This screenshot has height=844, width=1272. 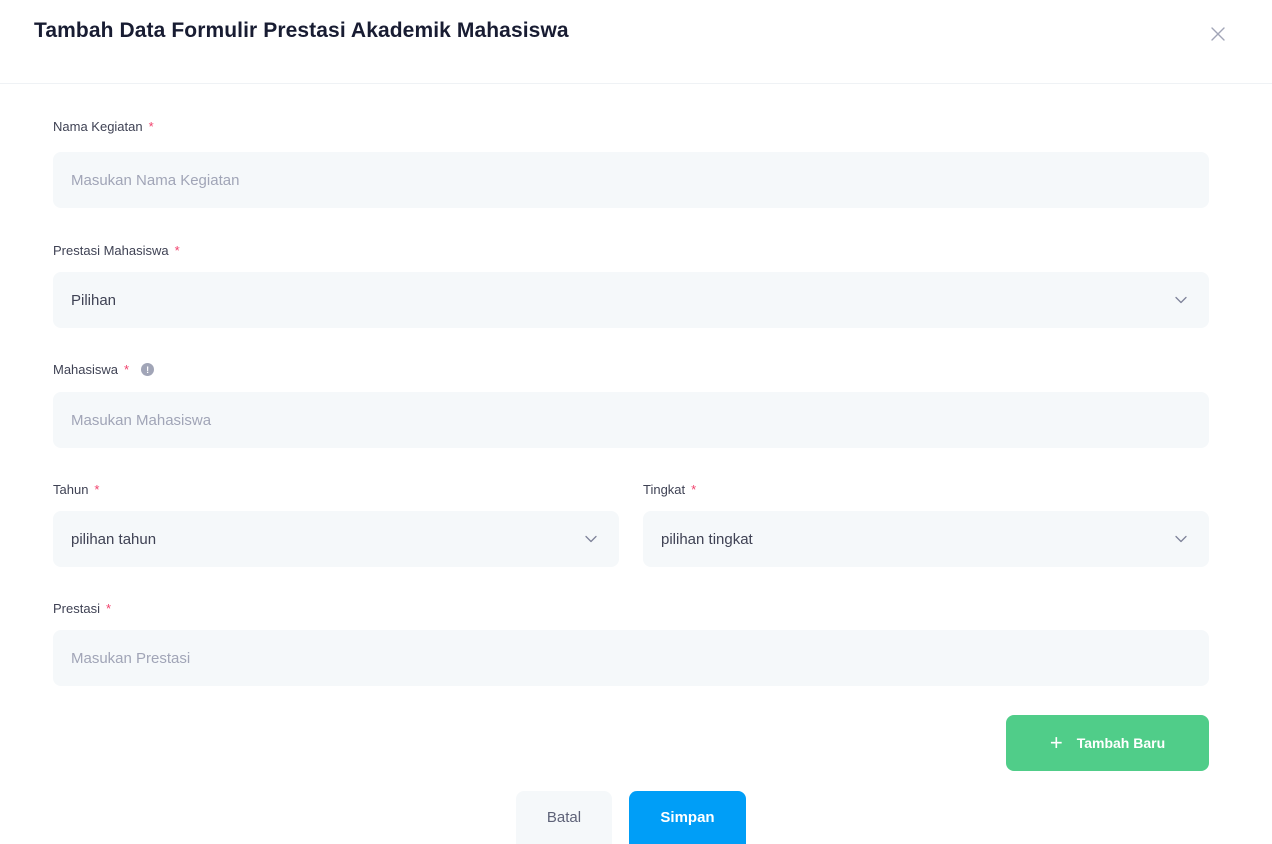 I want to click on prestasi-placeholder: Masukan Prestasi, so click(x=131, y=658).